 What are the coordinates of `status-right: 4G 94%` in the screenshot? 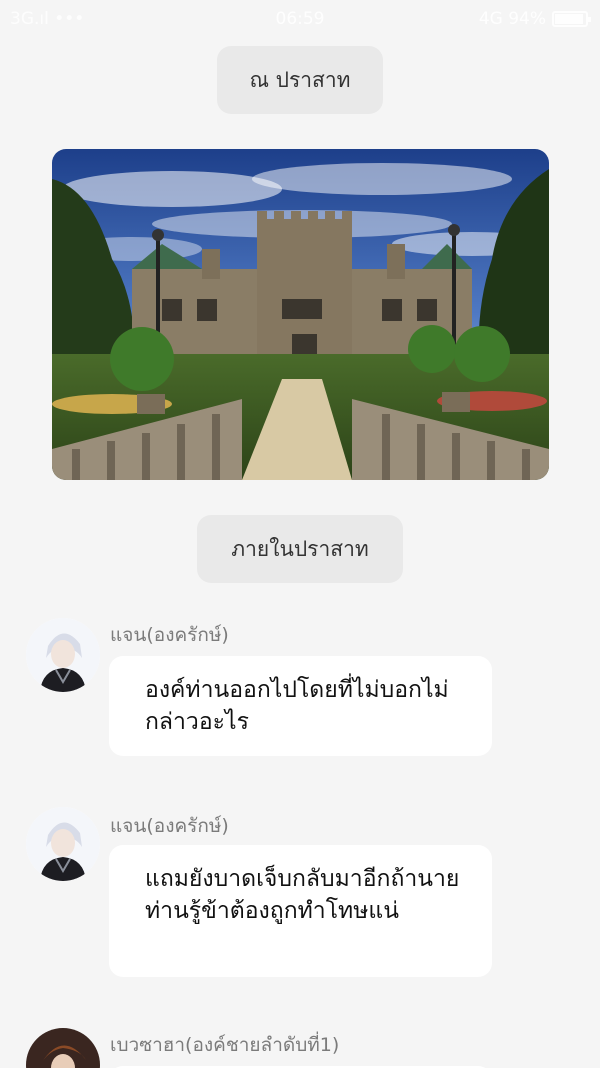 It's located at (534, 19).